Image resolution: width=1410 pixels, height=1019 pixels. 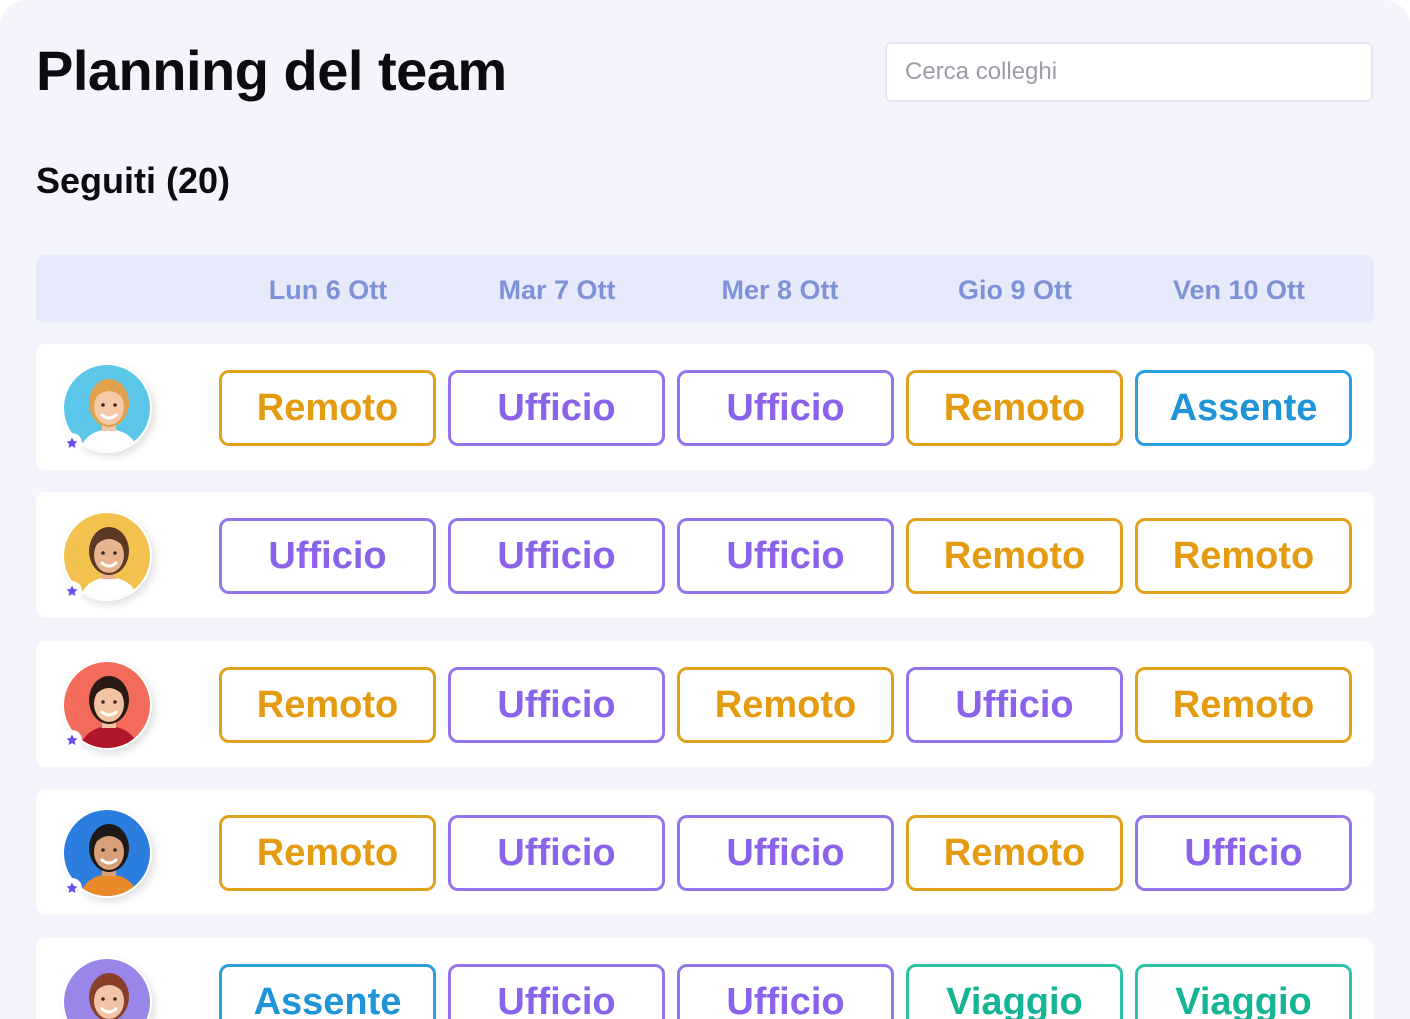 What do you see at coordinates (1129, 72) in the screenshot?
I see `search-input` at bounding box center [1129, 72].